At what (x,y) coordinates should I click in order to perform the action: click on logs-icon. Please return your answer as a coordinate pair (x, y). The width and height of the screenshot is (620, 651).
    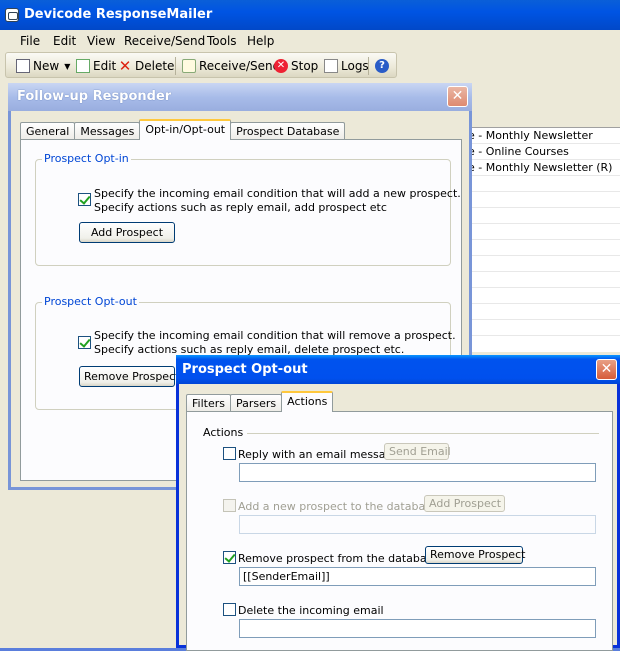
    Looking at the image, I should click on (331, 66).